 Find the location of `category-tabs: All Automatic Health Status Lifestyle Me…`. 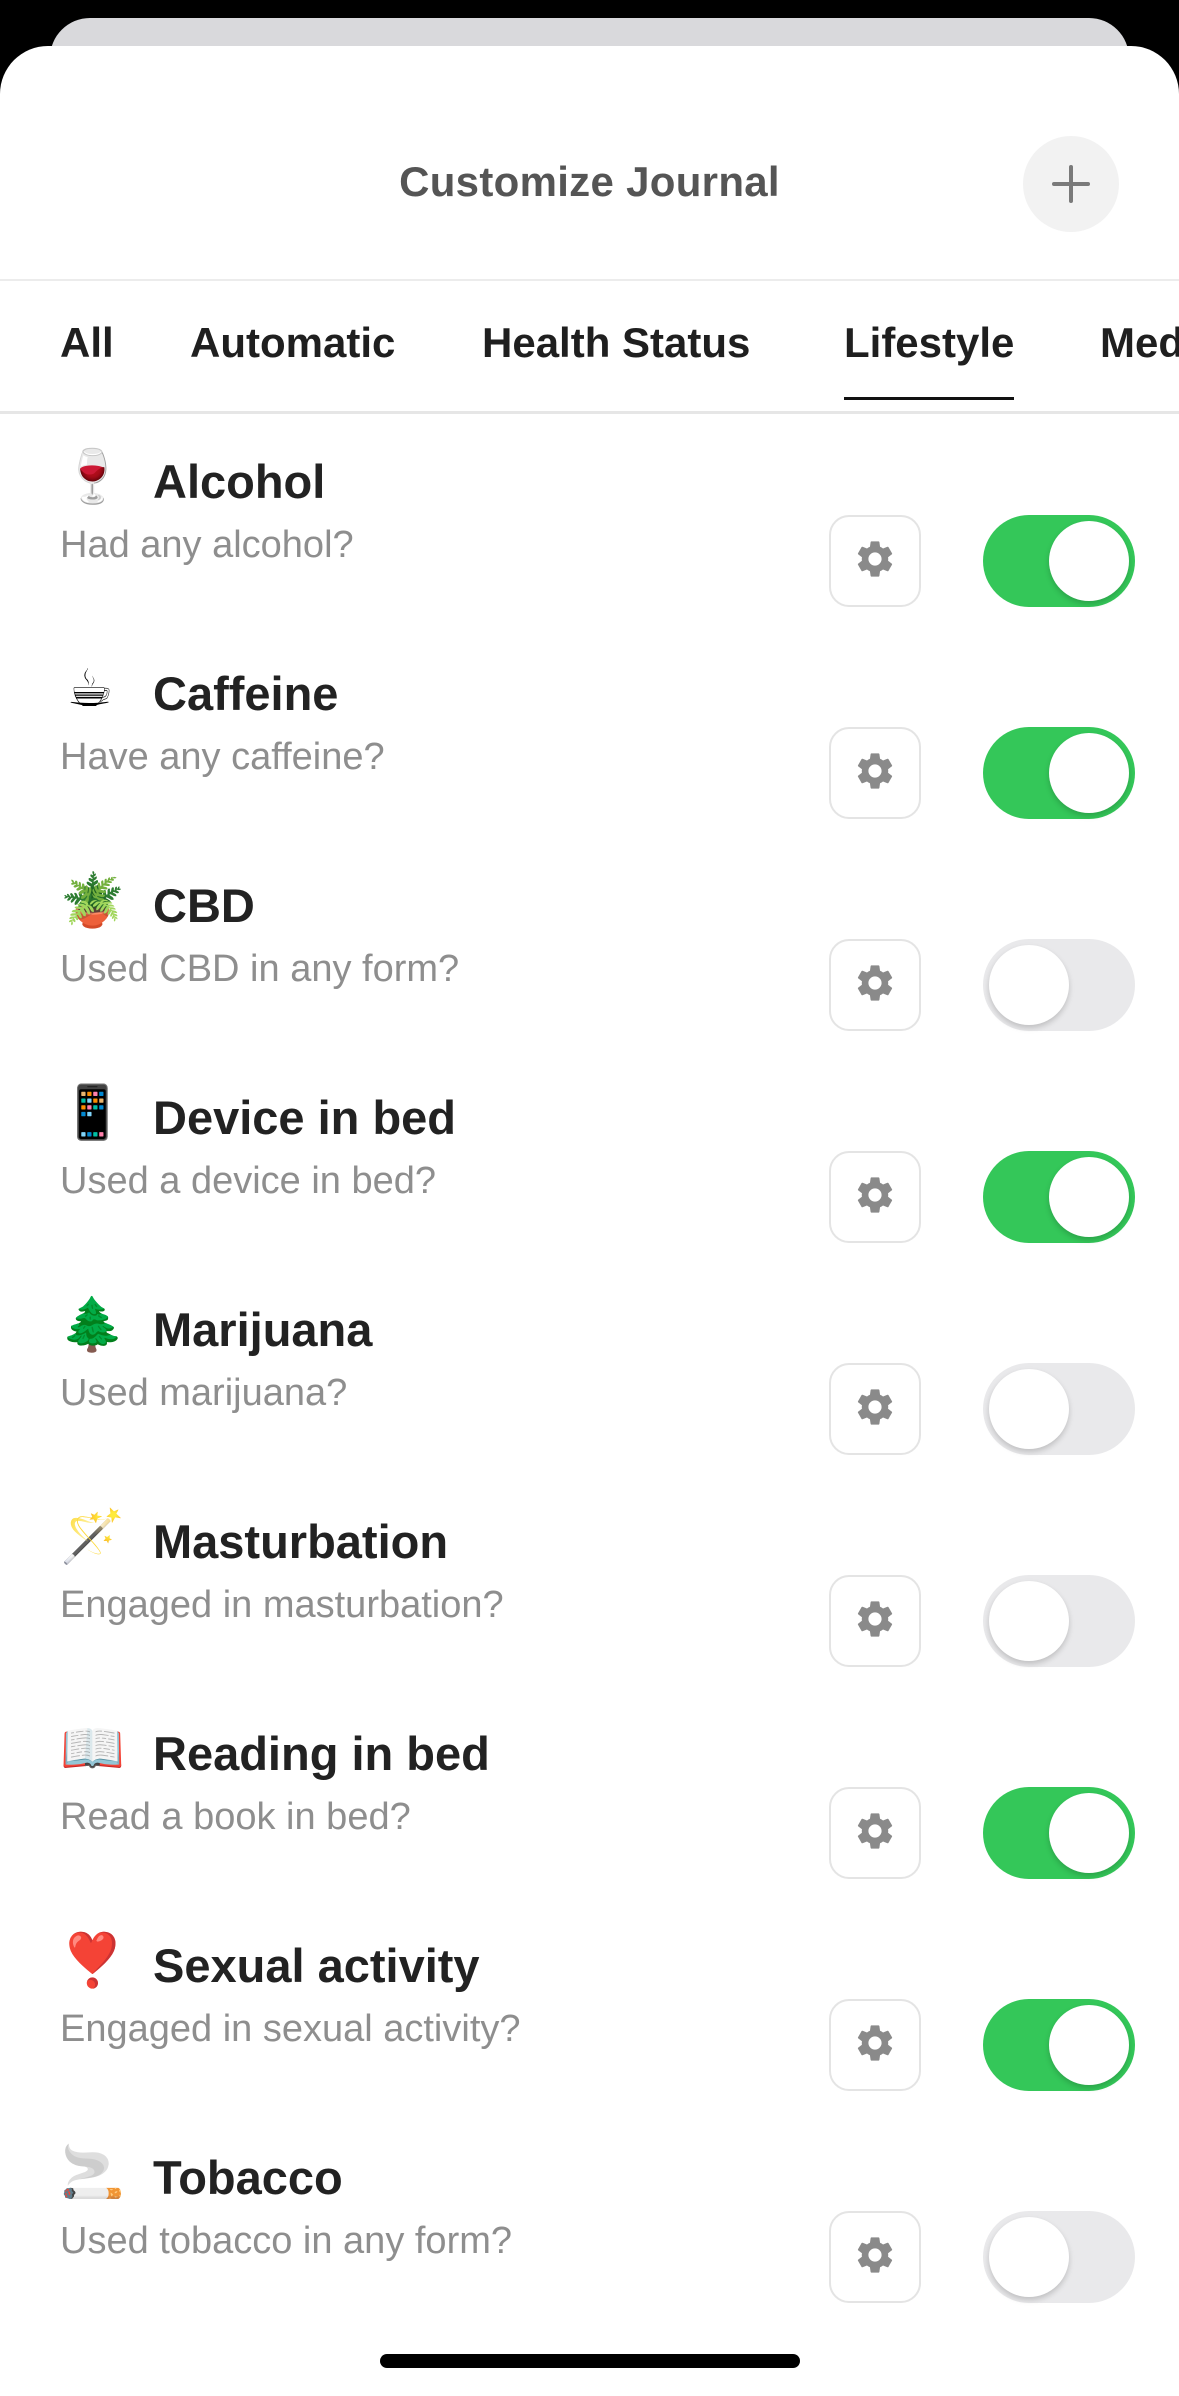

category-tabs: All Automatic Health Status Lifestyle Me… is located at coordinates (589, 347).